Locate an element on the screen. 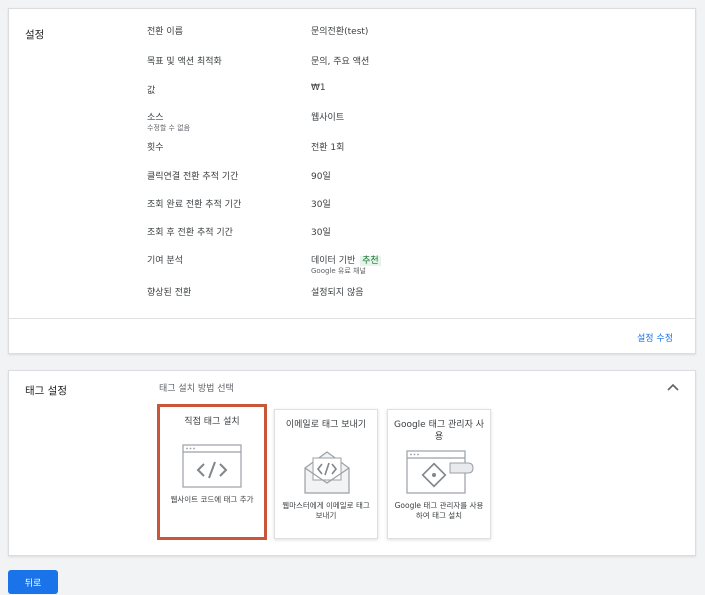 The width and height of the screenshot is (705, 595). back-button: 뒤로 is located at coordinates (33, 582).